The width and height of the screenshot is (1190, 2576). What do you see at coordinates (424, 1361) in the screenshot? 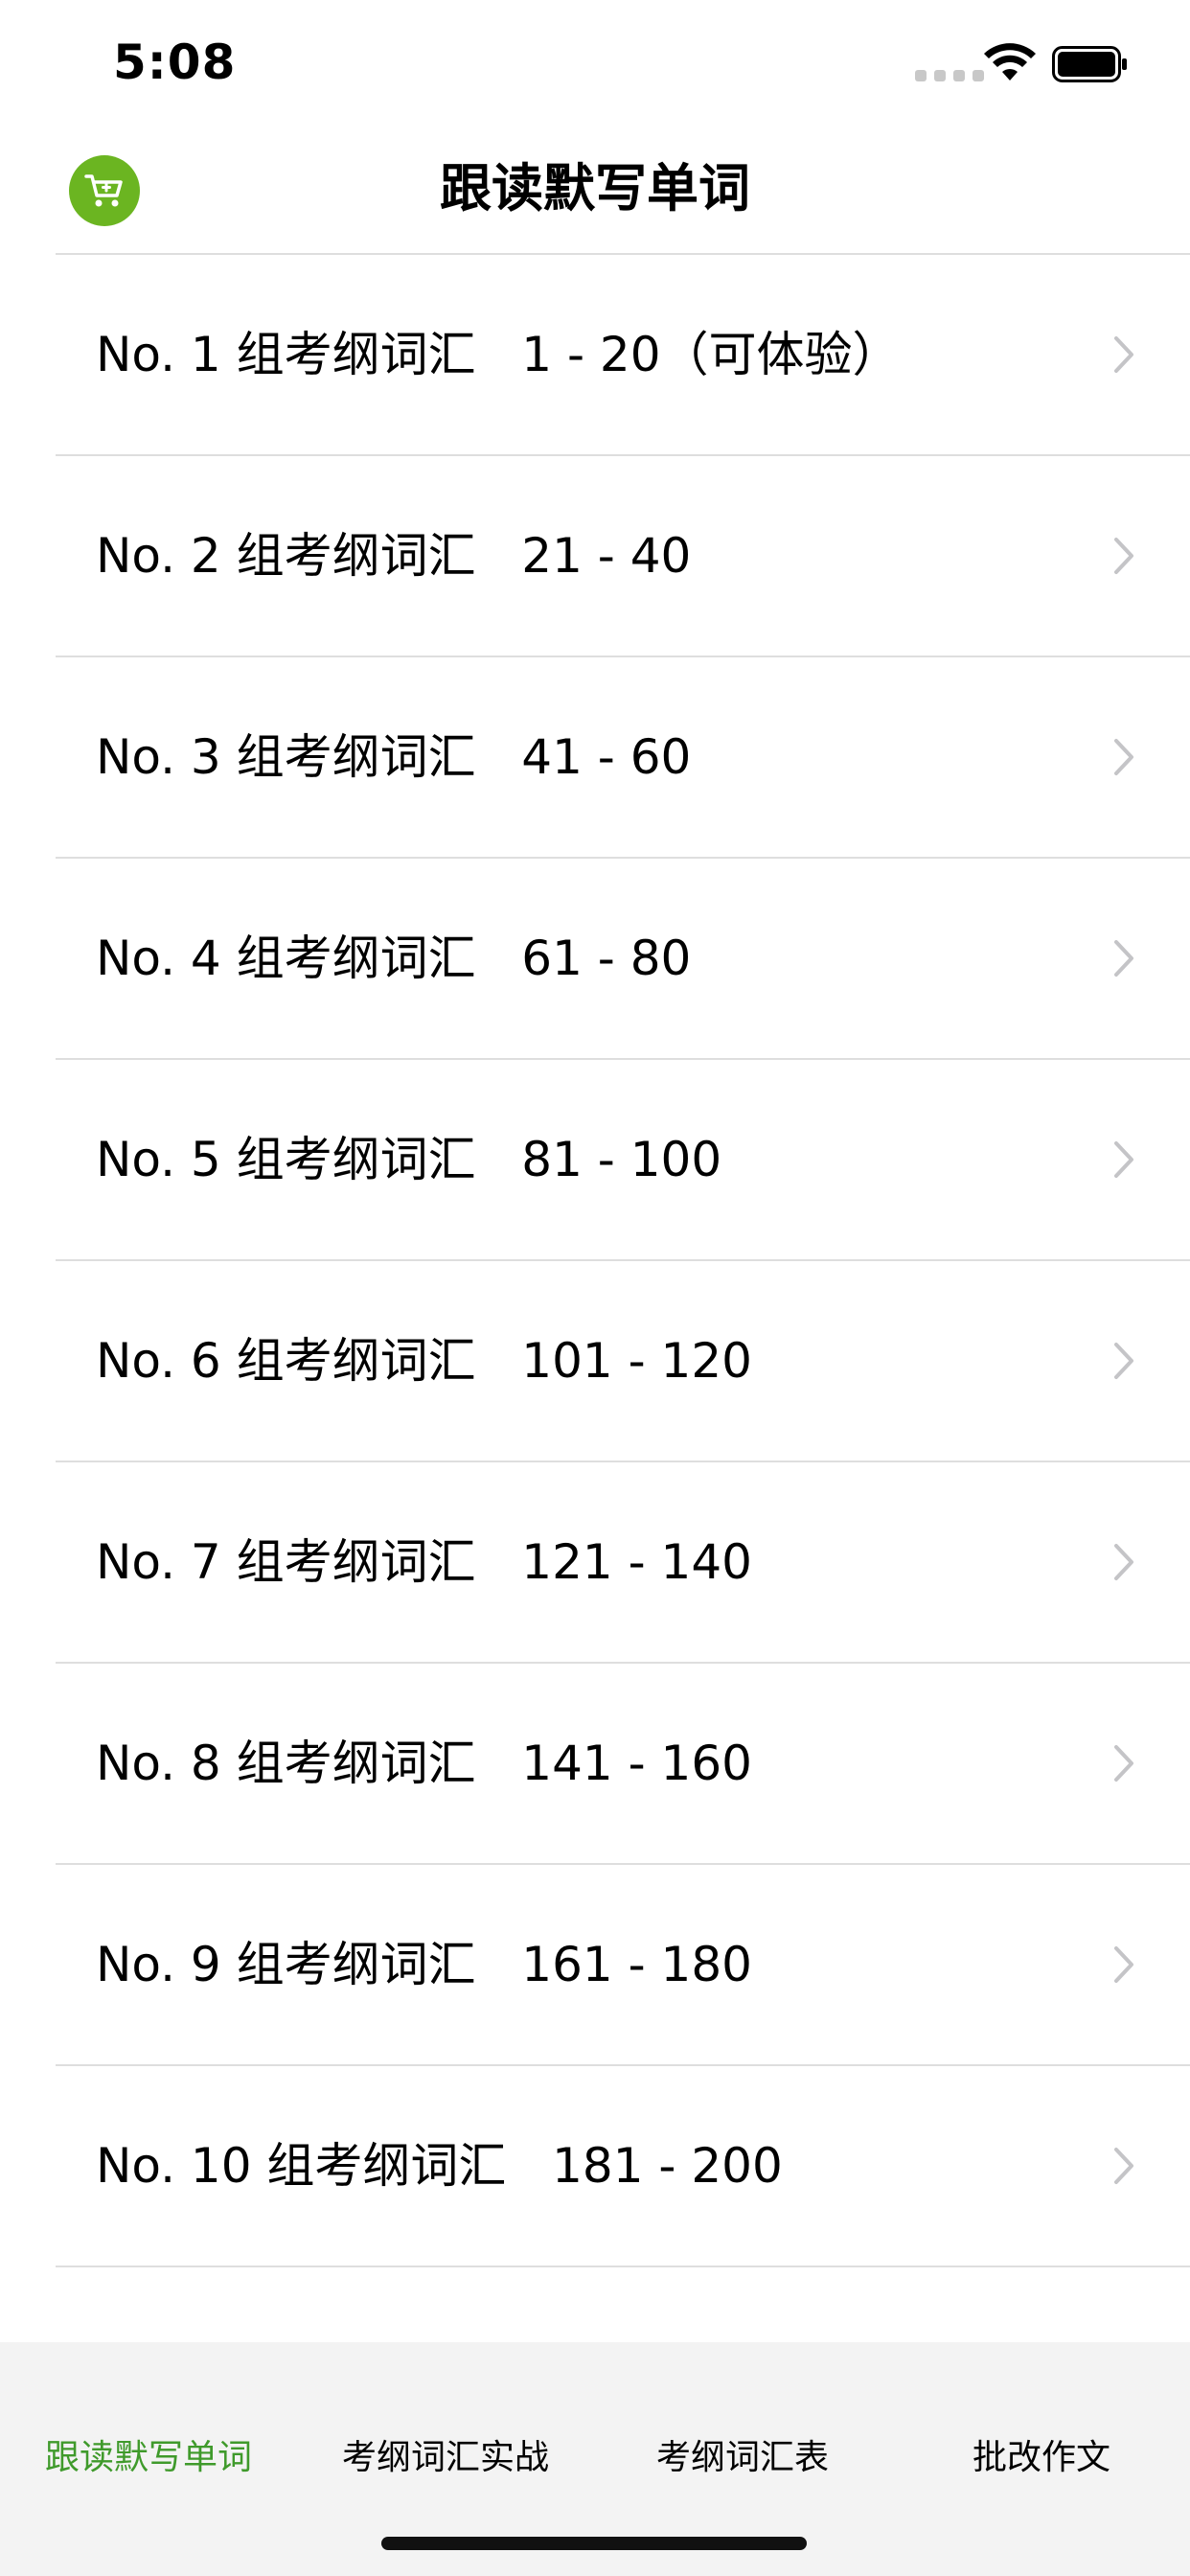
I see `list-item-label: No. 6 组考纲词汇 101 - 120` at bounding box center [424, 1361].